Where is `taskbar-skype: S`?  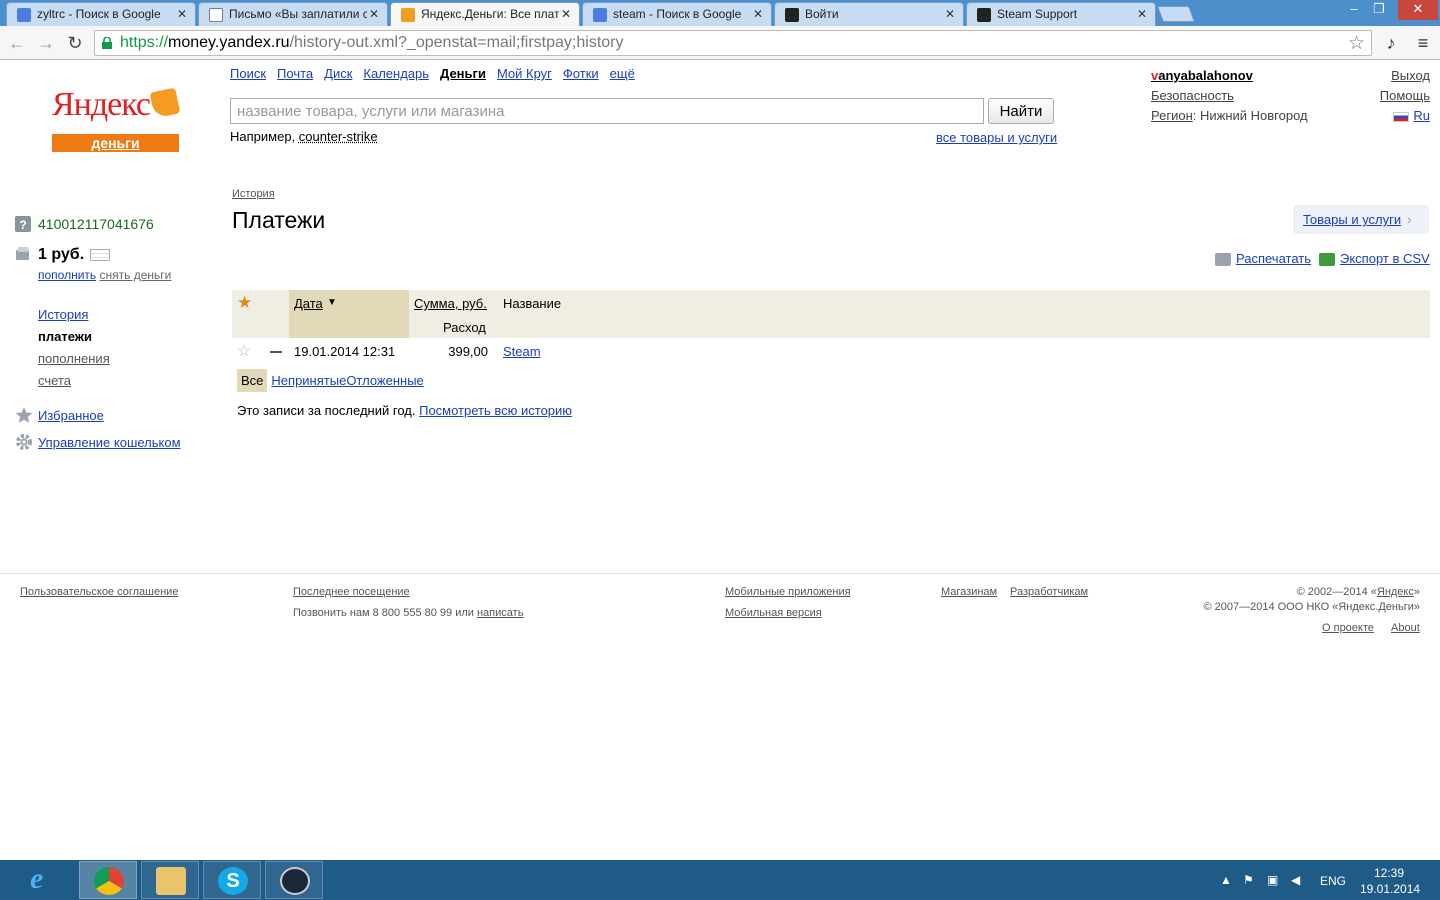
taskbar-skype: S is located at coordinates (232, 880).